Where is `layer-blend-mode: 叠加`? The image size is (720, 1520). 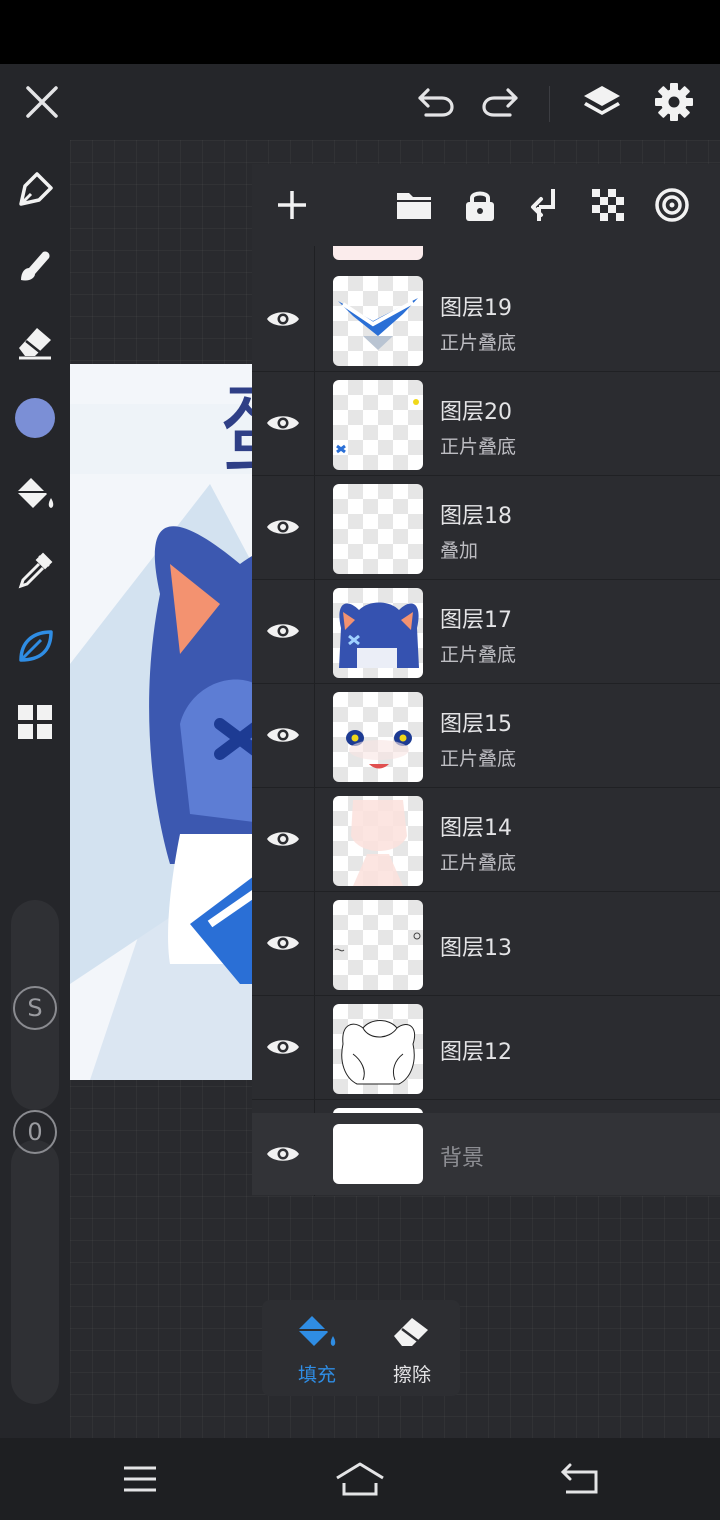 layer-blend-mode: 叠加 is located at coordinates (459, 551).